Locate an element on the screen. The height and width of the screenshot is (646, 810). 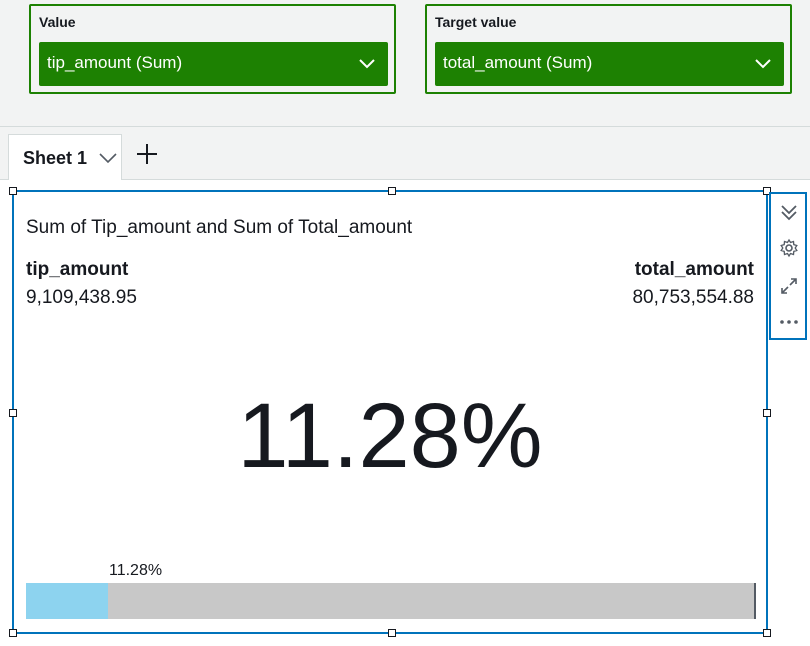
resize-handle-s is located at coordinates (392, 633).